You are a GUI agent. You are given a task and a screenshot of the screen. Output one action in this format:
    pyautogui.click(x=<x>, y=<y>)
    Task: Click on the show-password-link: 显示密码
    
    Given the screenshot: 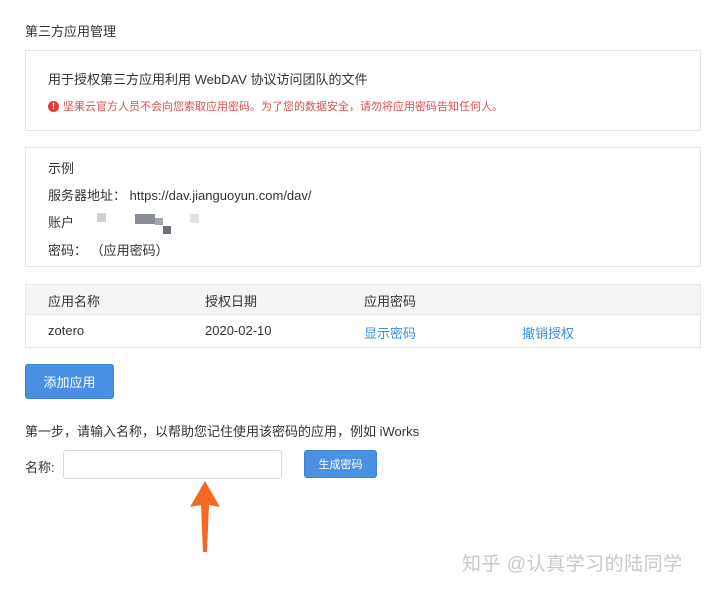 What is the action you would take?
    pyautogui.click(x=390, y=332)
    